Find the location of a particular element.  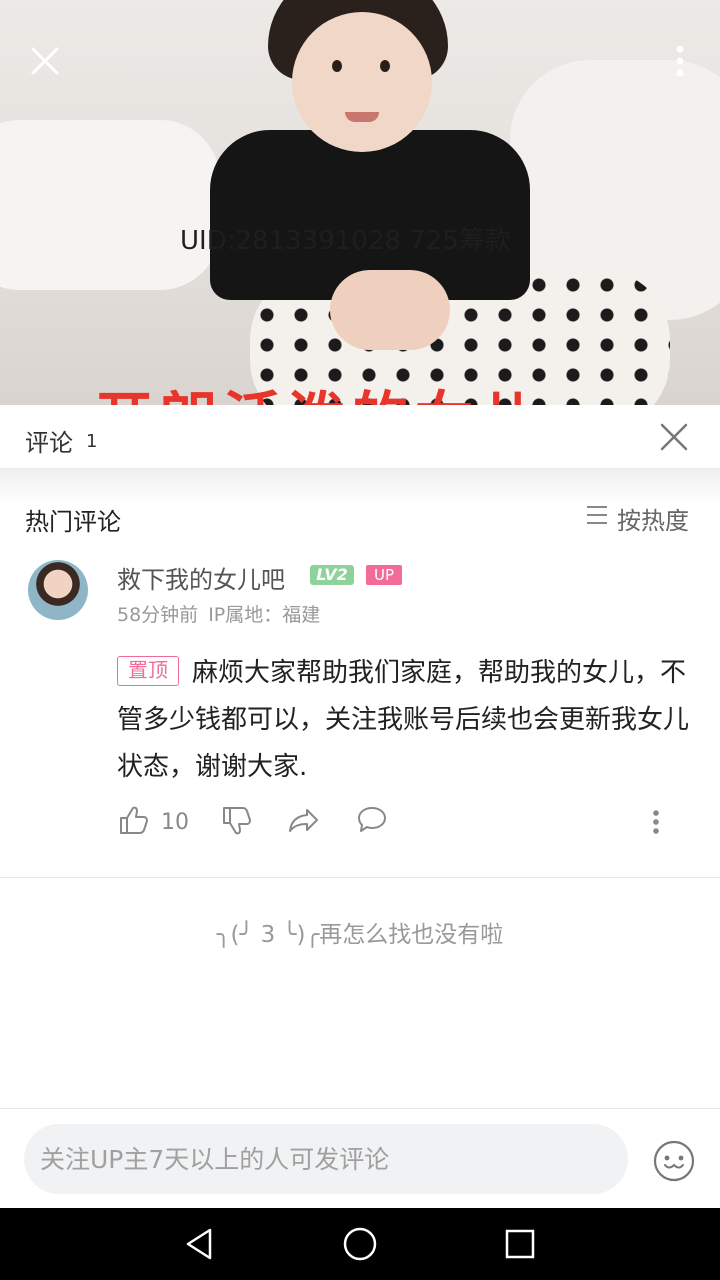

avatar is located at coordinates (58, 590).